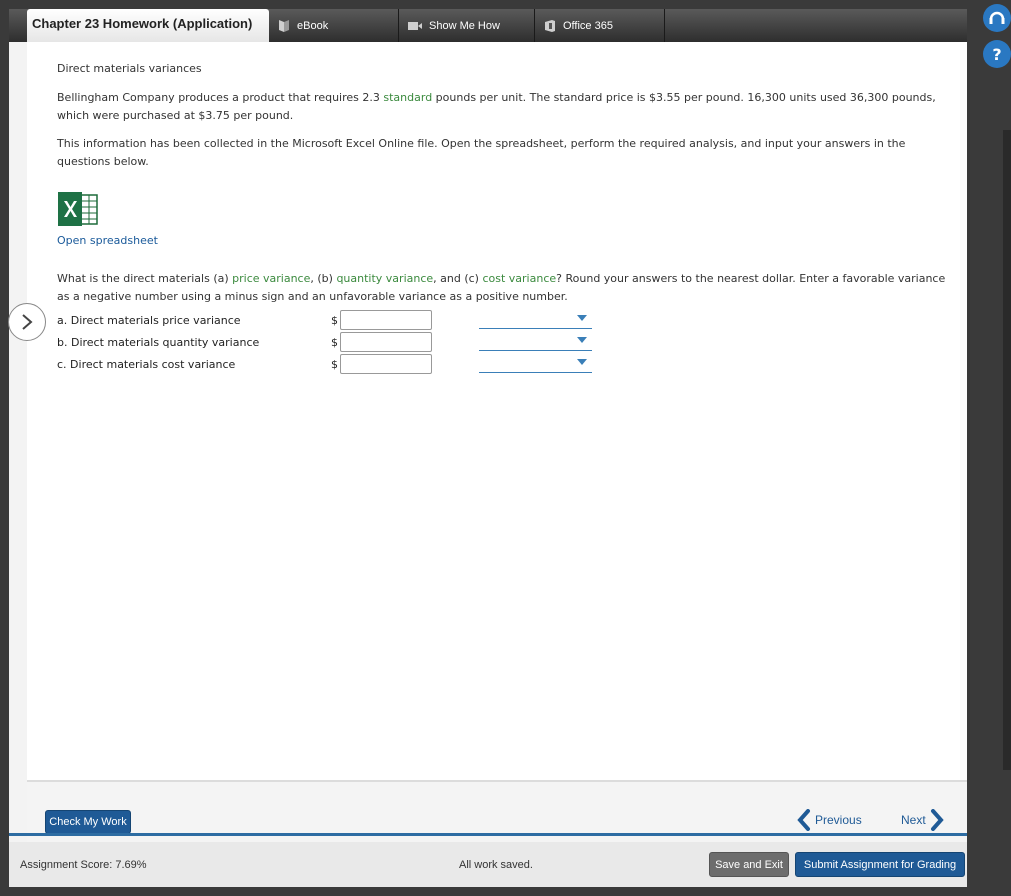 This screenshot has width=1011, height=896. What do you see at coordinates (129, 68) in the screenshot?
I see `problem-title: Direct materials variances` at bounding box center [129, 68].